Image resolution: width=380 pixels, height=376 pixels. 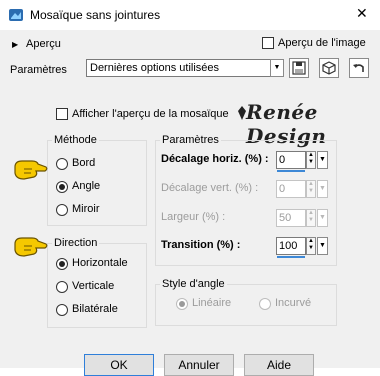 What do you see at coordinates (211, 303) in the screenshot?
I see `corner-lineaire-label: Linéaire` at bounding box center [211, 303].